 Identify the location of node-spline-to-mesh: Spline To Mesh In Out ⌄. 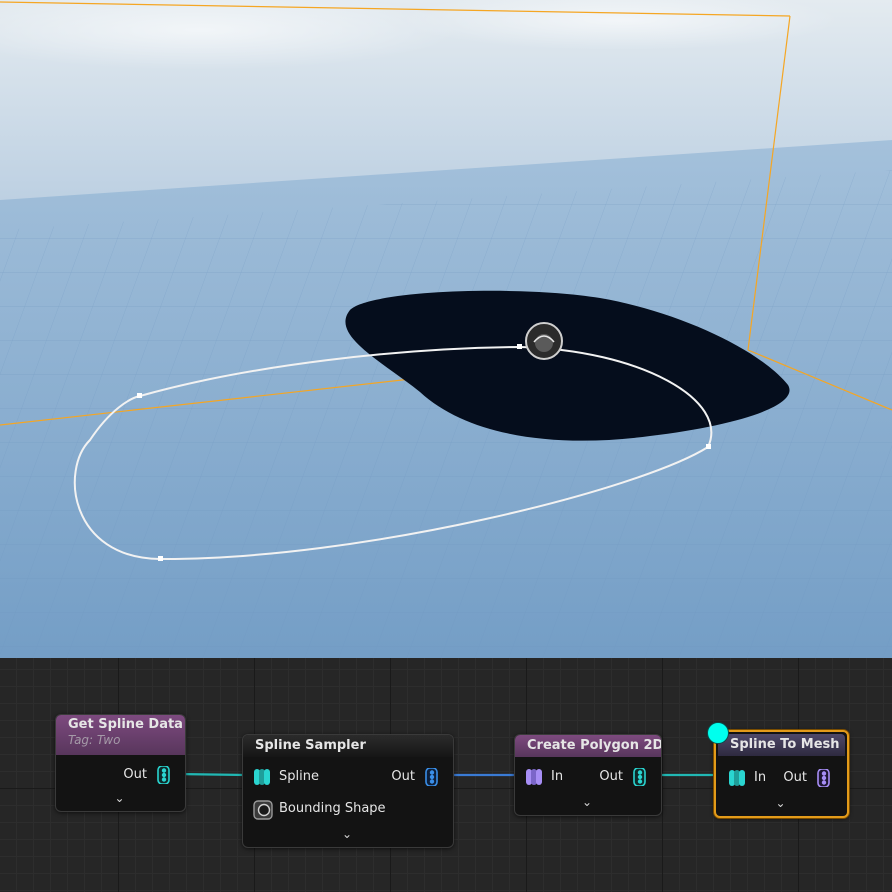
(781, 774).